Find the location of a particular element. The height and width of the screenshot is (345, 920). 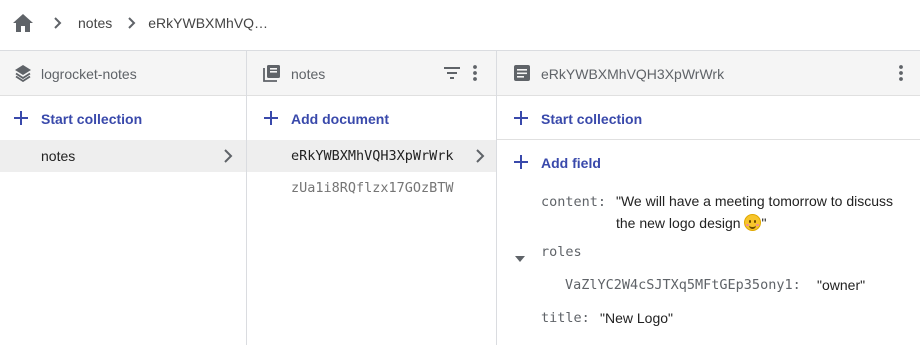

add-field-button: Add field is located at coordinates (708, 162).